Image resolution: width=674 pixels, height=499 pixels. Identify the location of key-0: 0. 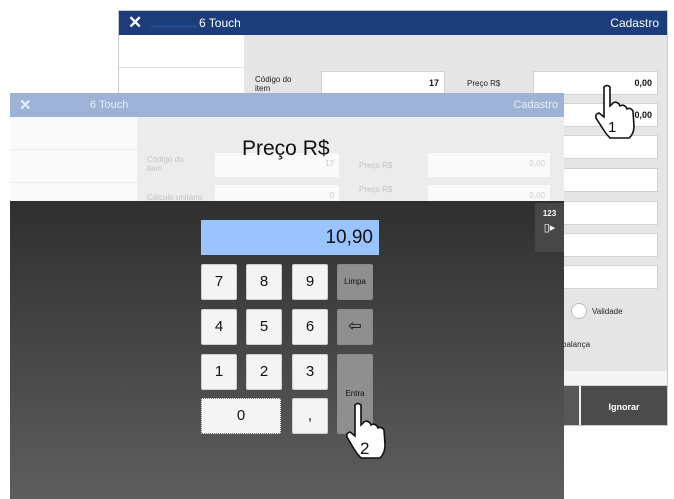
(241, 416).